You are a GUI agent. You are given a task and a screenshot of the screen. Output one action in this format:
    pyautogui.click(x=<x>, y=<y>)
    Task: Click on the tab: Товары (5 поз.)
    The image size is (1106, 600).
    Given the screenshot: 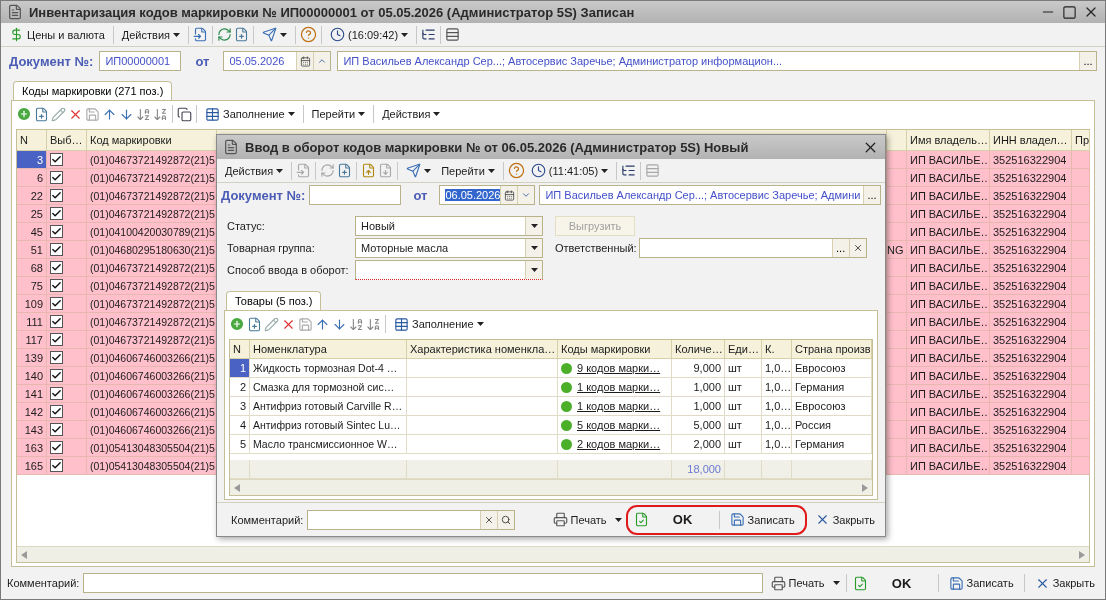 What is the action you would take?
    pyautogui.click(x=274, y=300)
    